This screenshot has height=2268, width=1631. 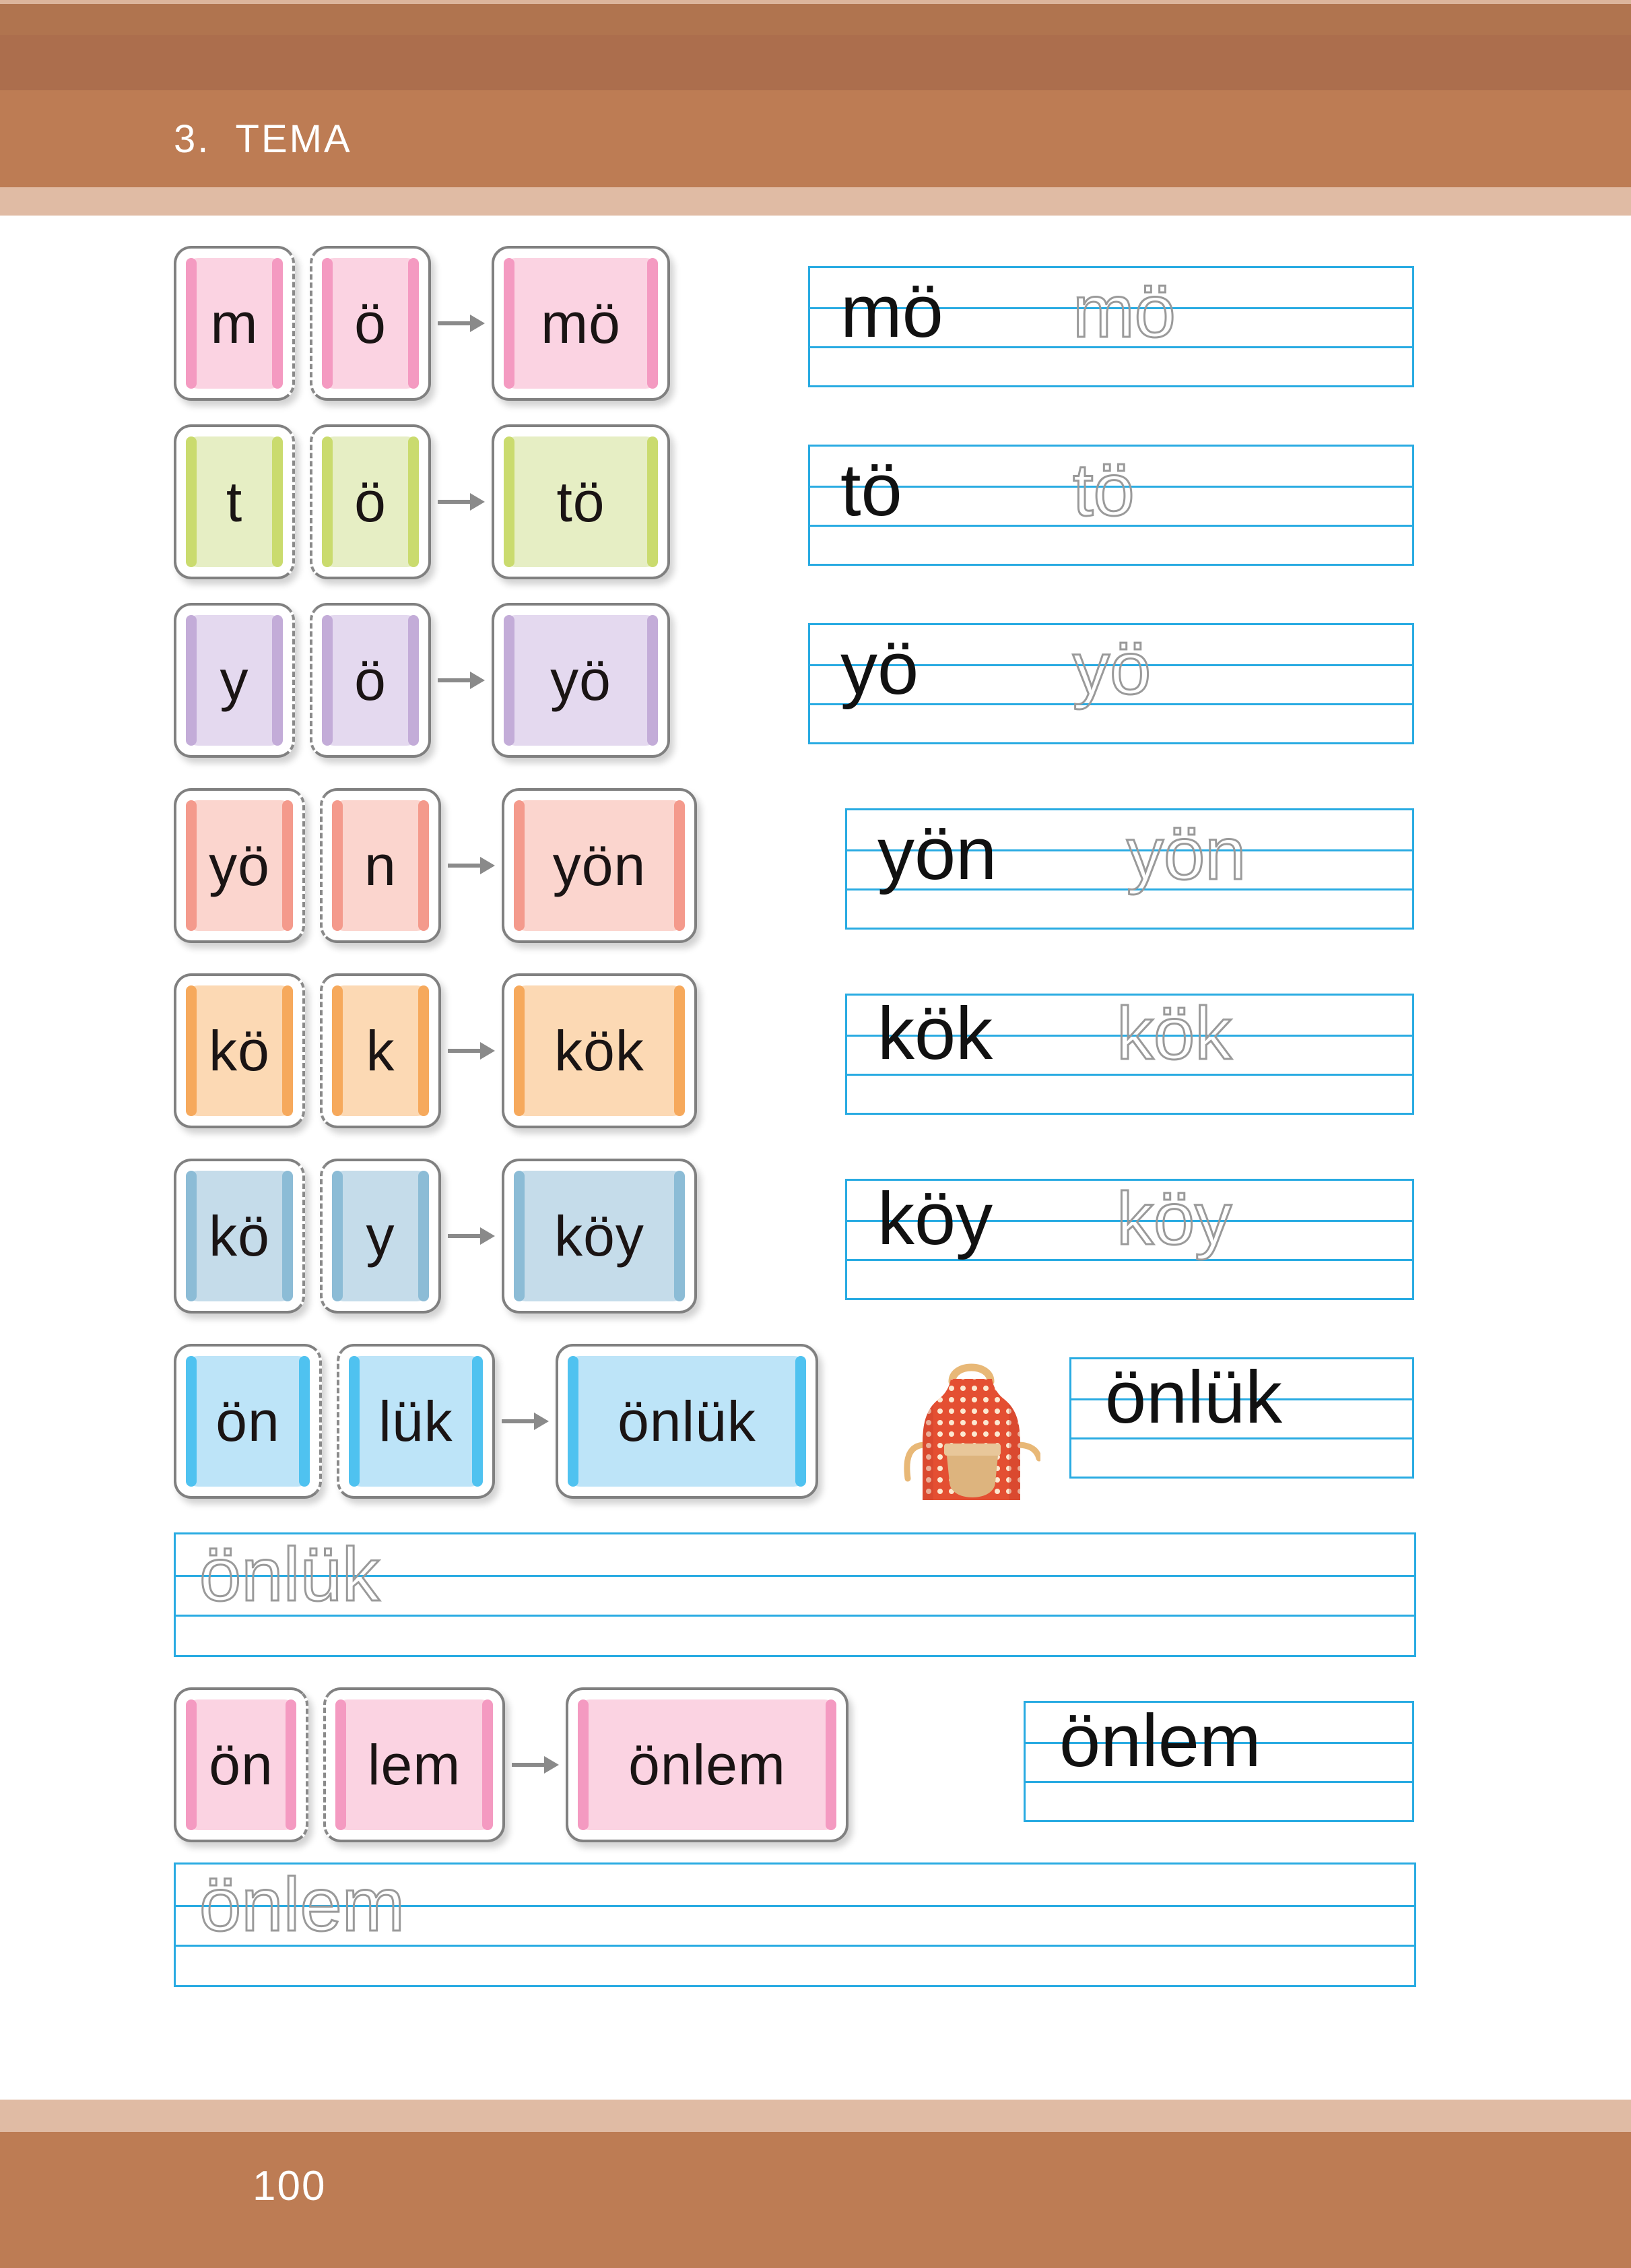 What do you see at coordinates (815, 2116) in the screenshot?
I see `footer-band-light` at bounding box center [815, 2116].